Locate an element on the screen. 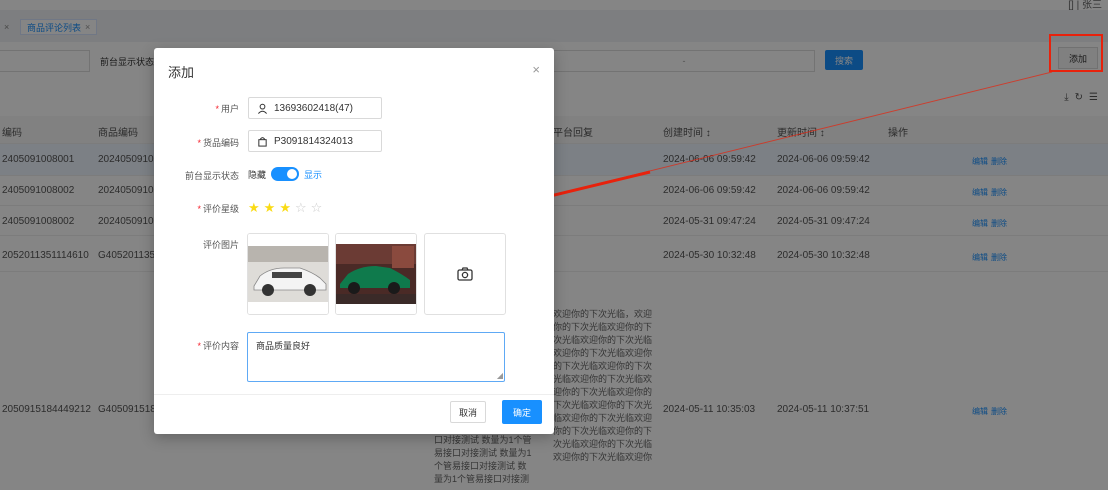  star-rating: ★ ★ ★ ☆ ☆ is located at coordinates (285, 208).